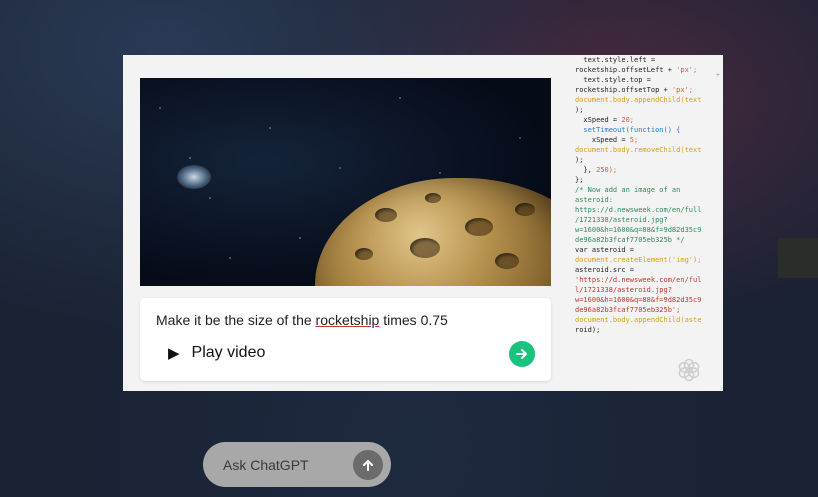  What do you see at coordinates (615, 60) in the screenshot?
I see `code-line: text.style.left =` at bounding box center [615, 60].